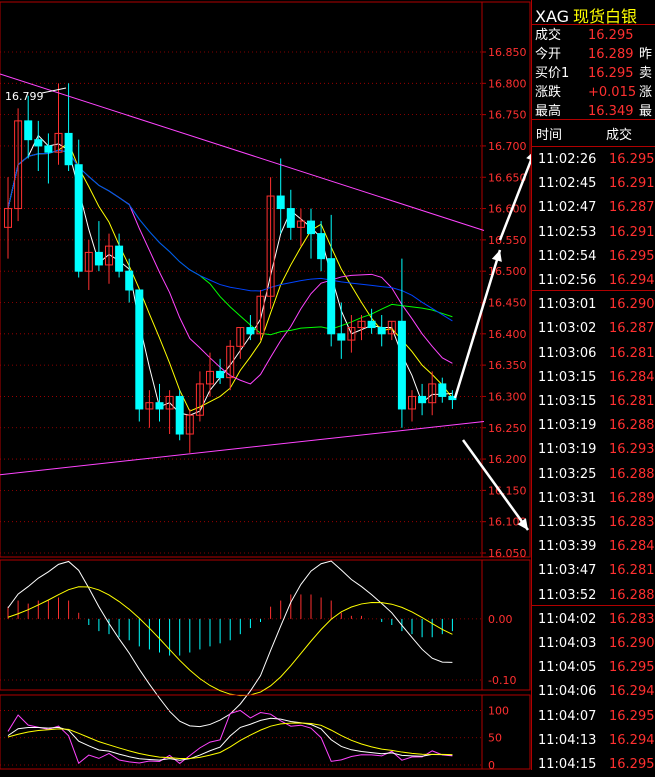  I want to click on macd-tick-label: -0.10, so click(502, 680).